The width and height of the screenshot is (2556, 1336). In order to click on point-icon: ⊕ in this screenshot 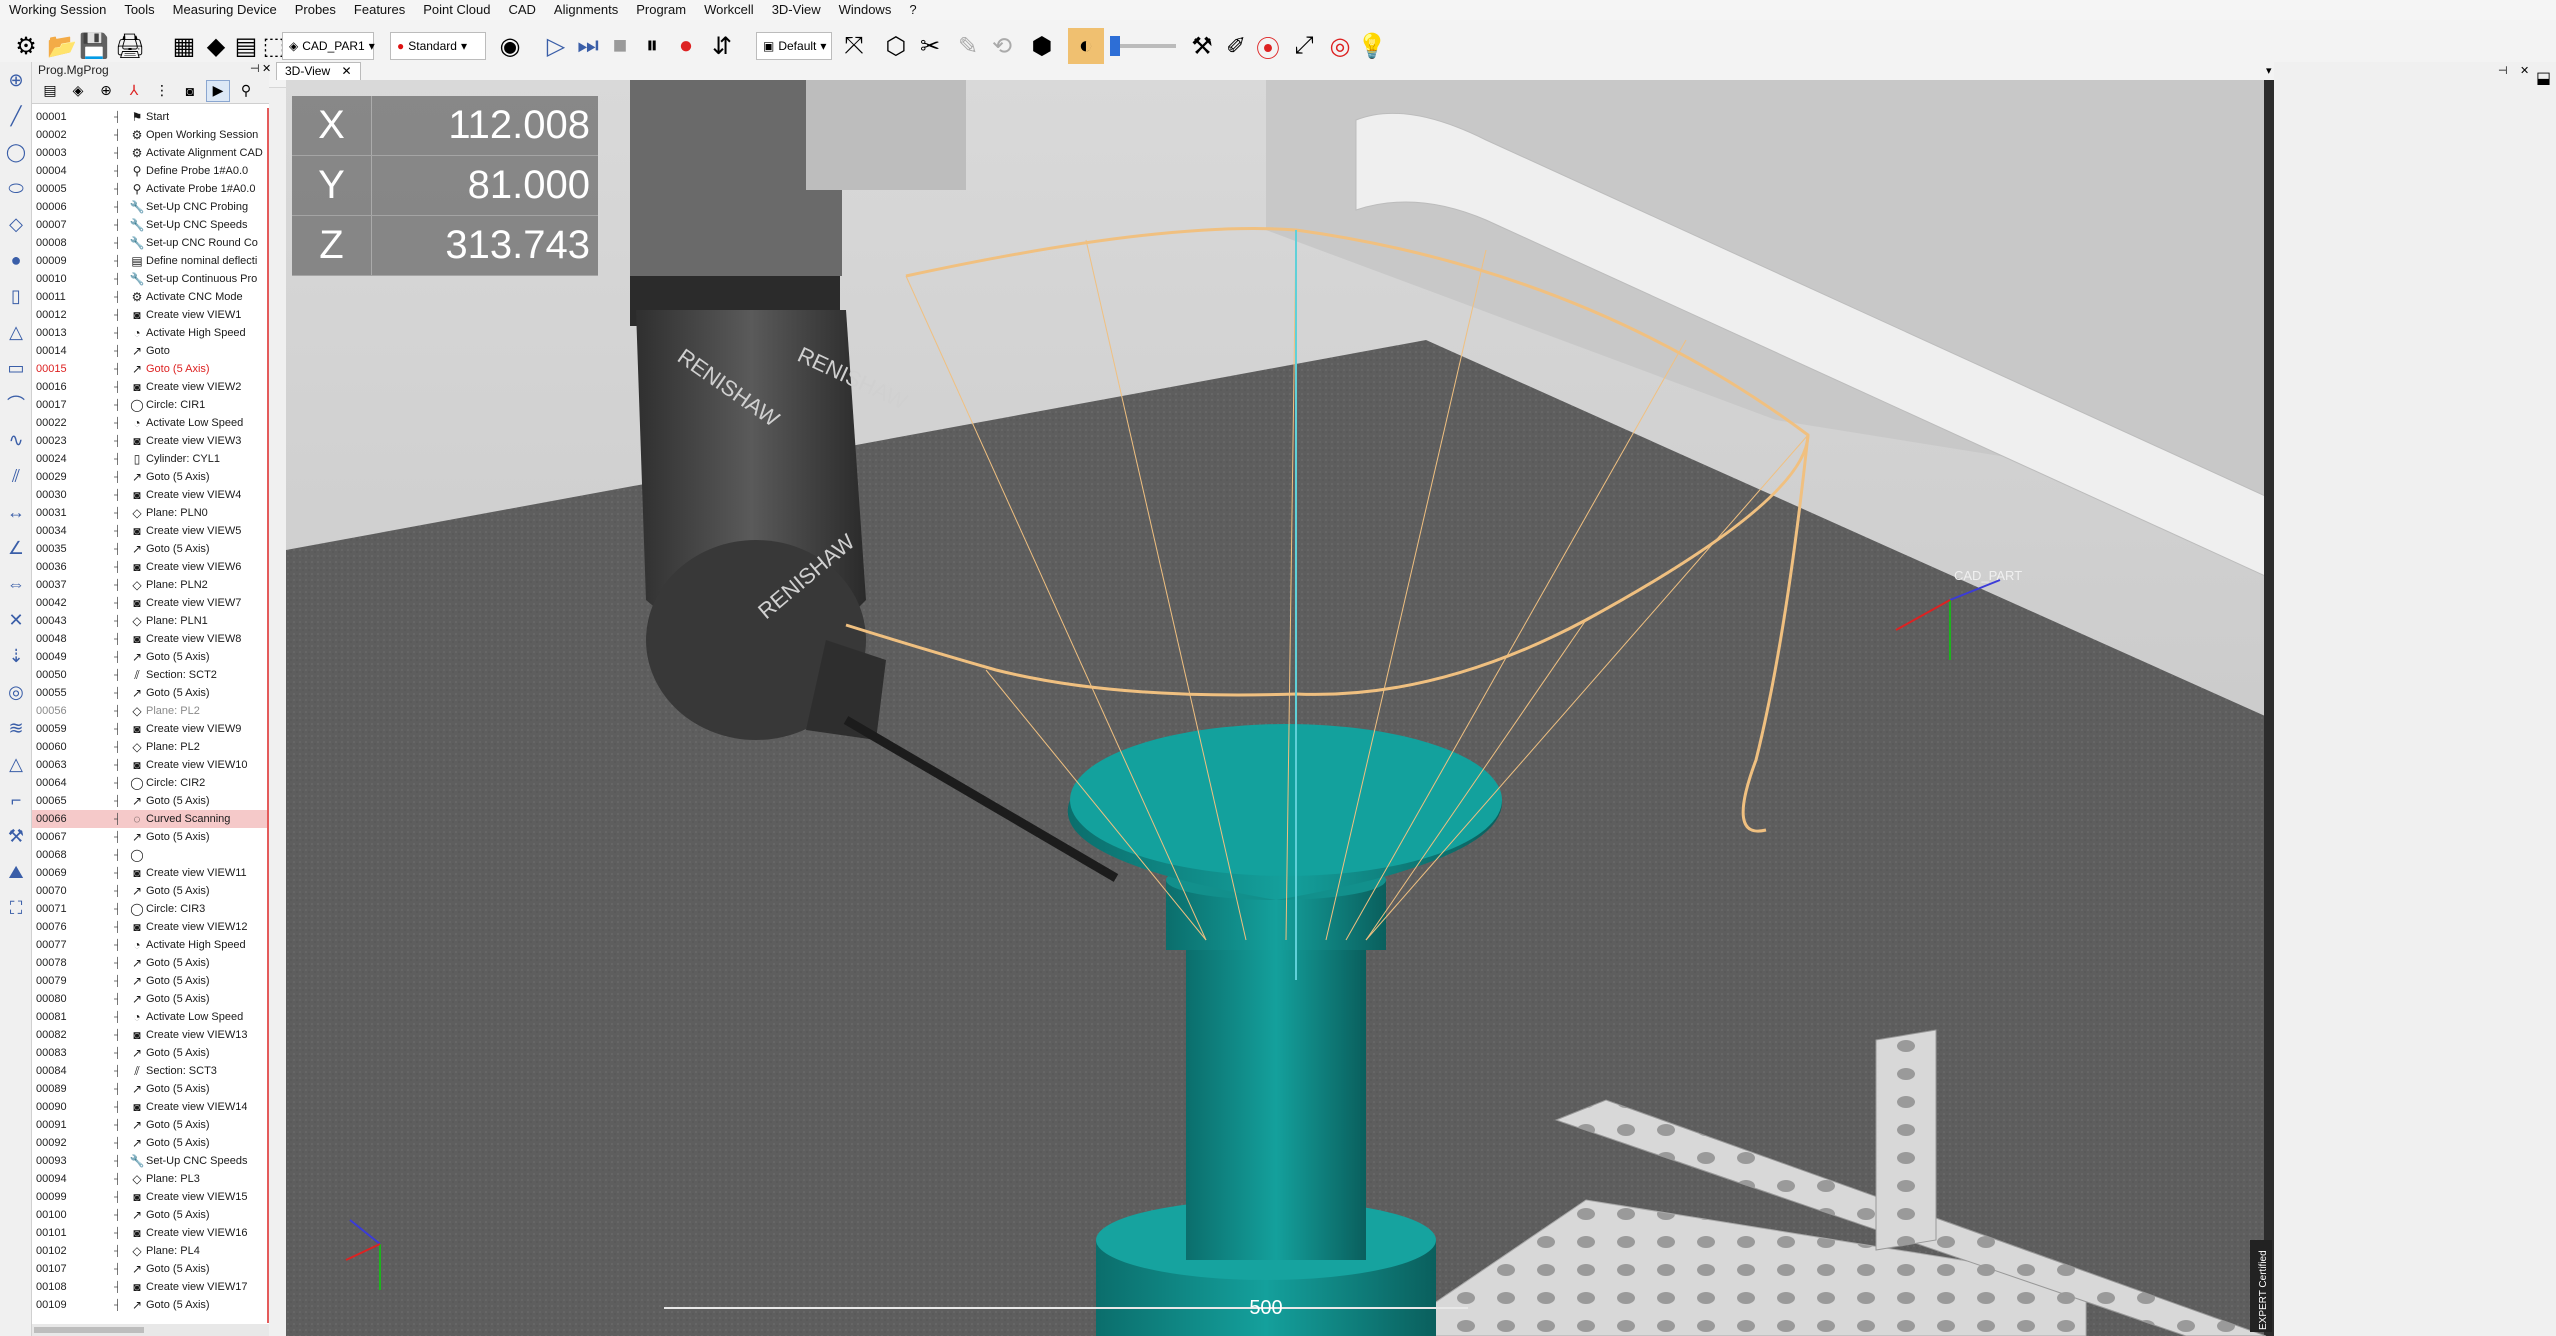, I will do `click(16, 80)`.